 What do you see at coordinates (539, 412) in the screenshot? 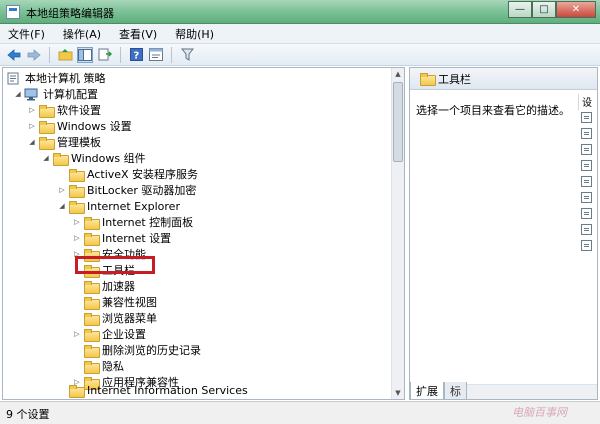
I see `watermark: 电脑百事网` at bounding box center [539, 412].